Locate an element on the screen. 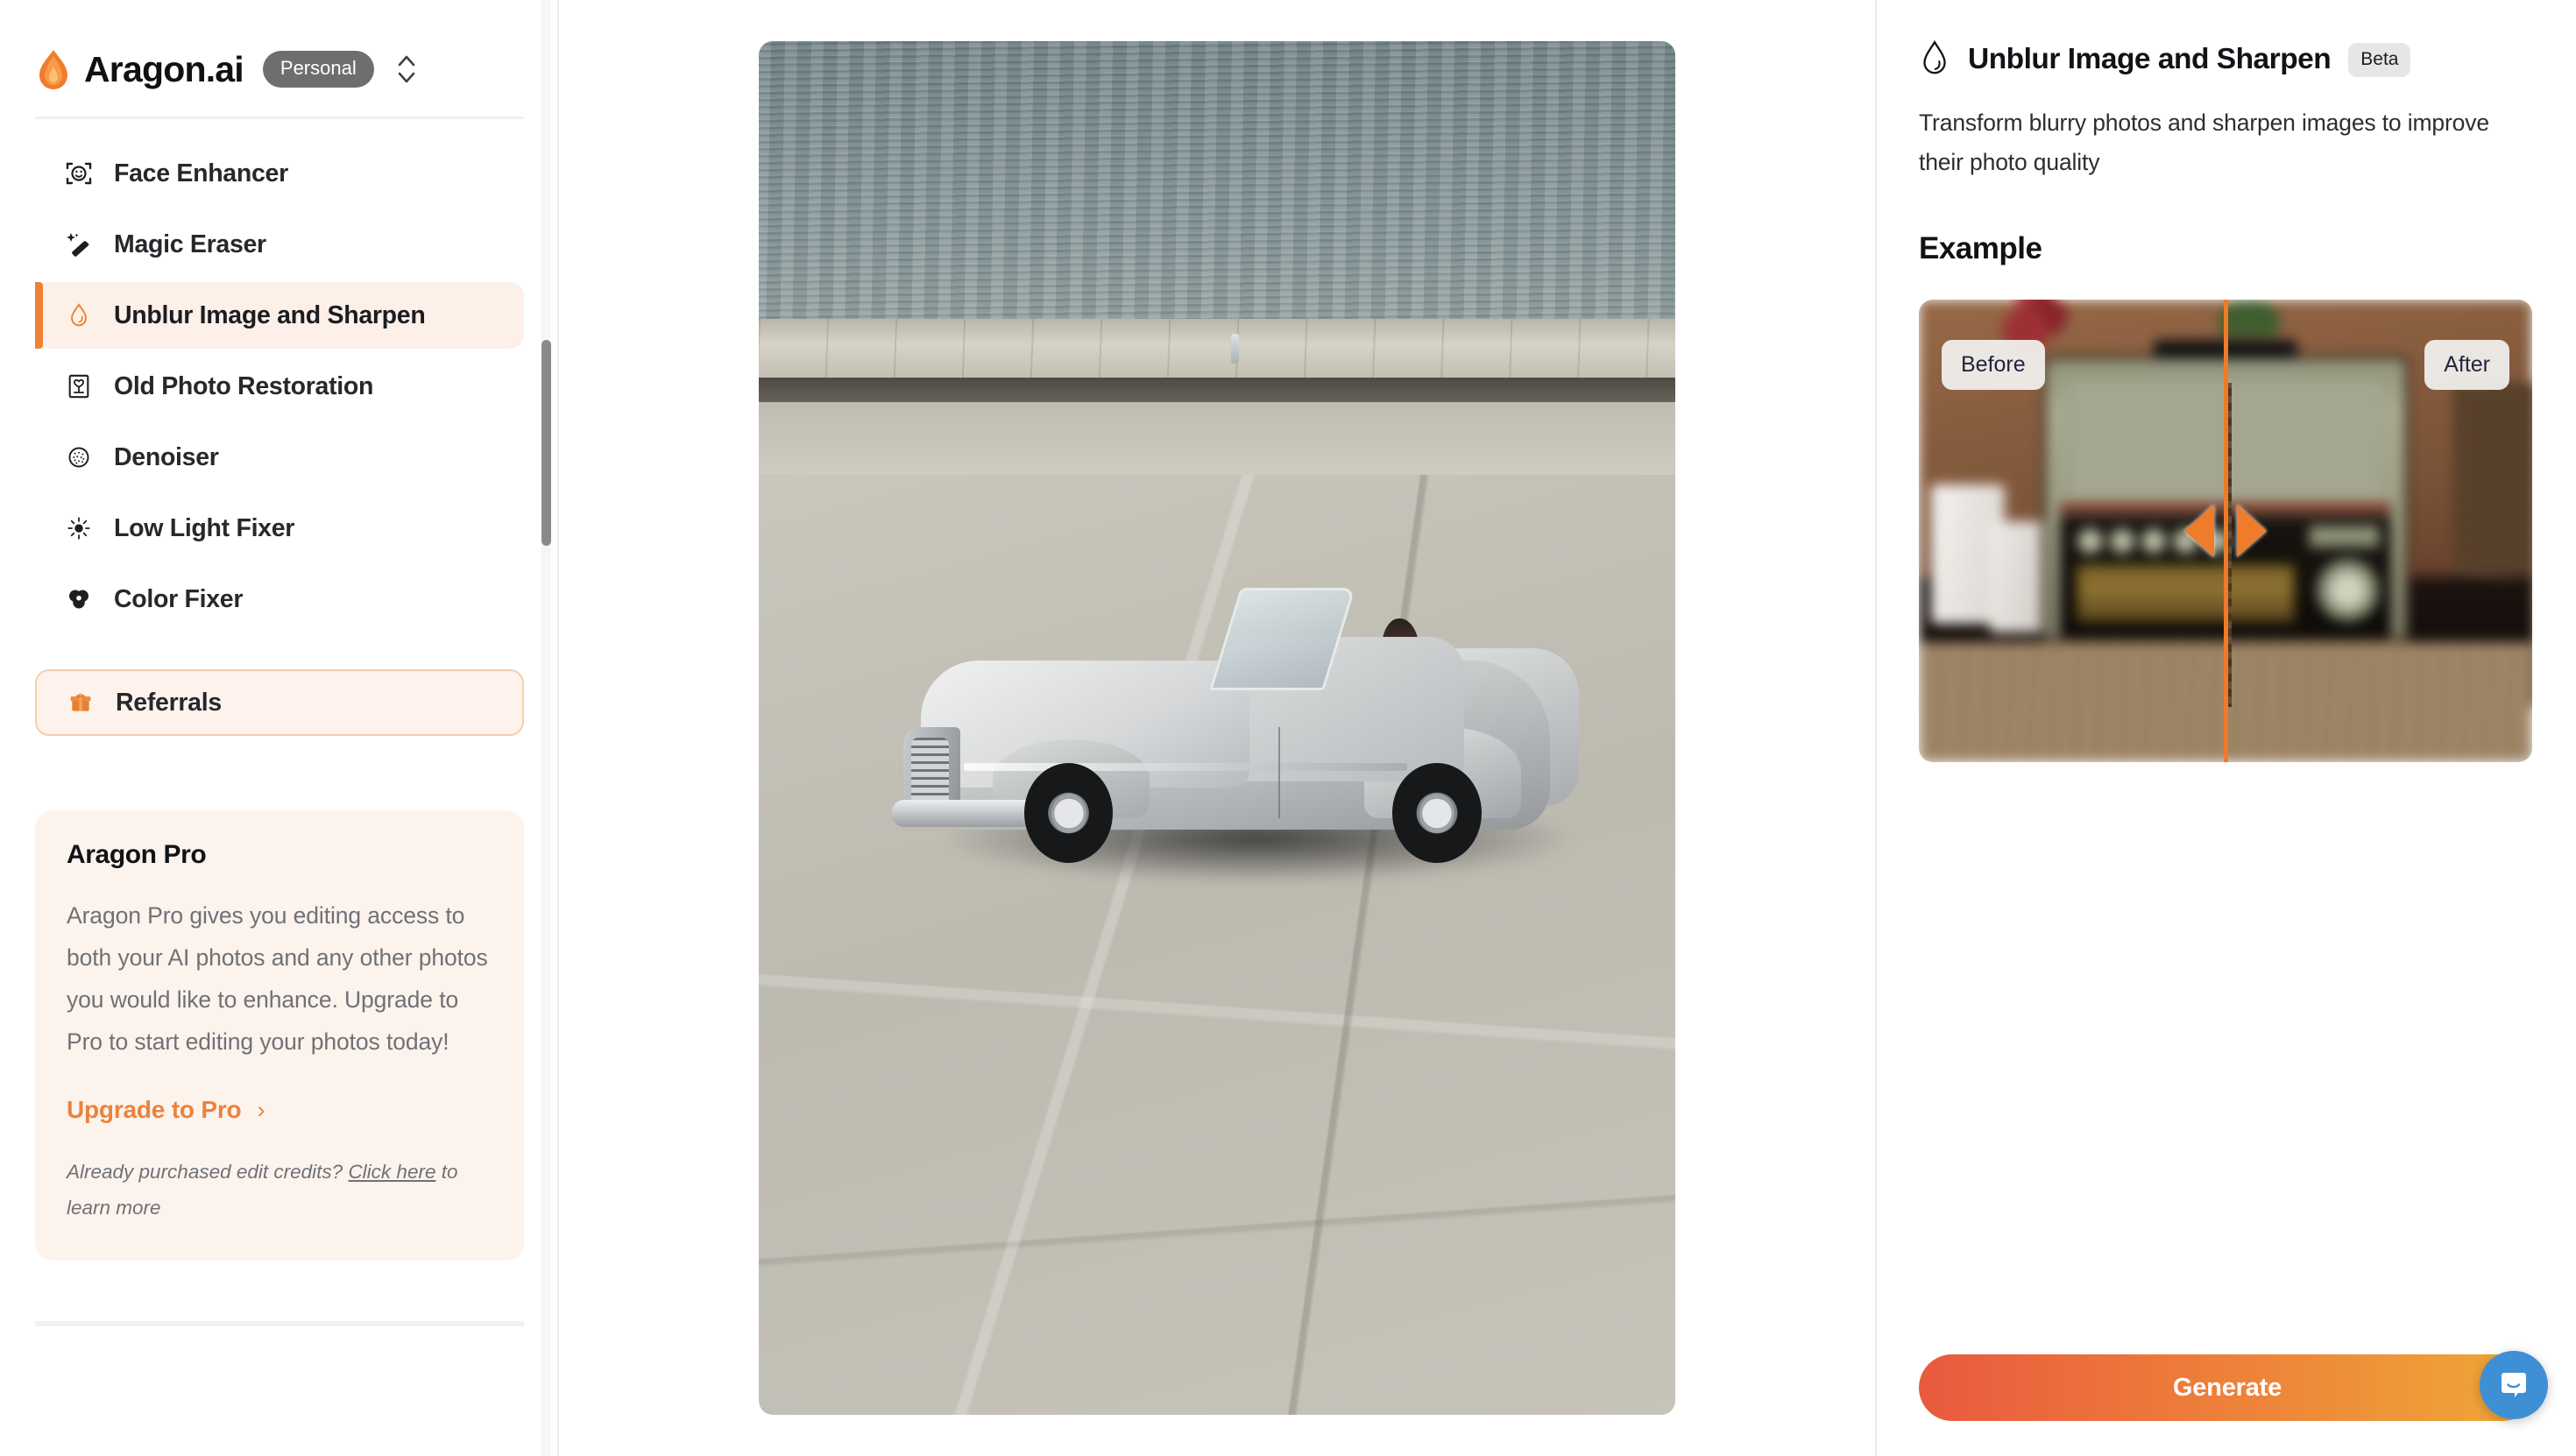  brand-name: Aragon.ai is located at coordinates (164, 68).